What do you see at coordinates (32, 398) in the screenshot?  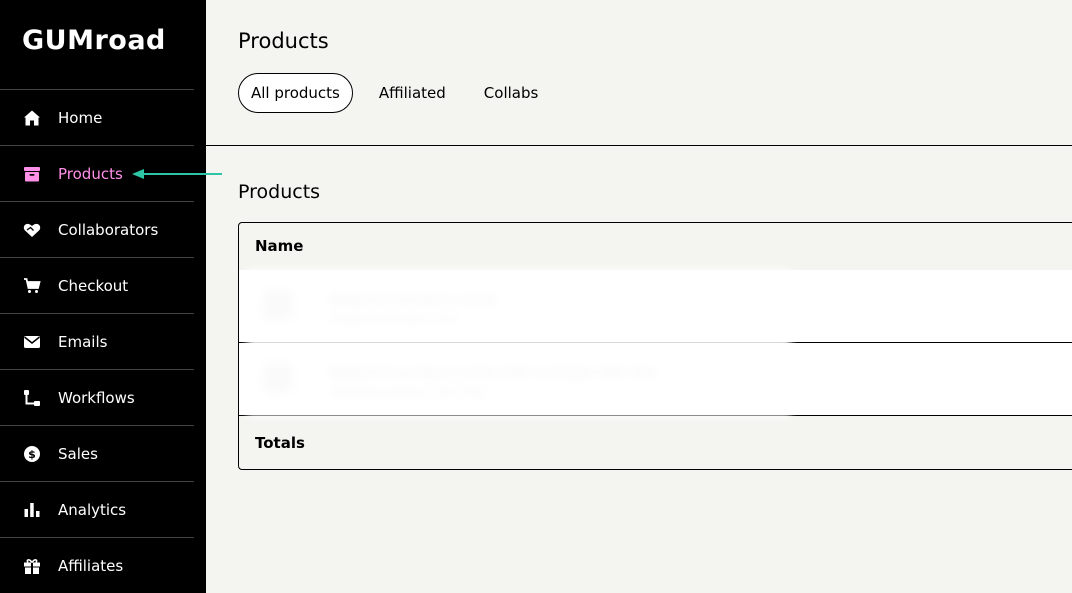 I see `workflow-icon` at bounding box center [32, 398].